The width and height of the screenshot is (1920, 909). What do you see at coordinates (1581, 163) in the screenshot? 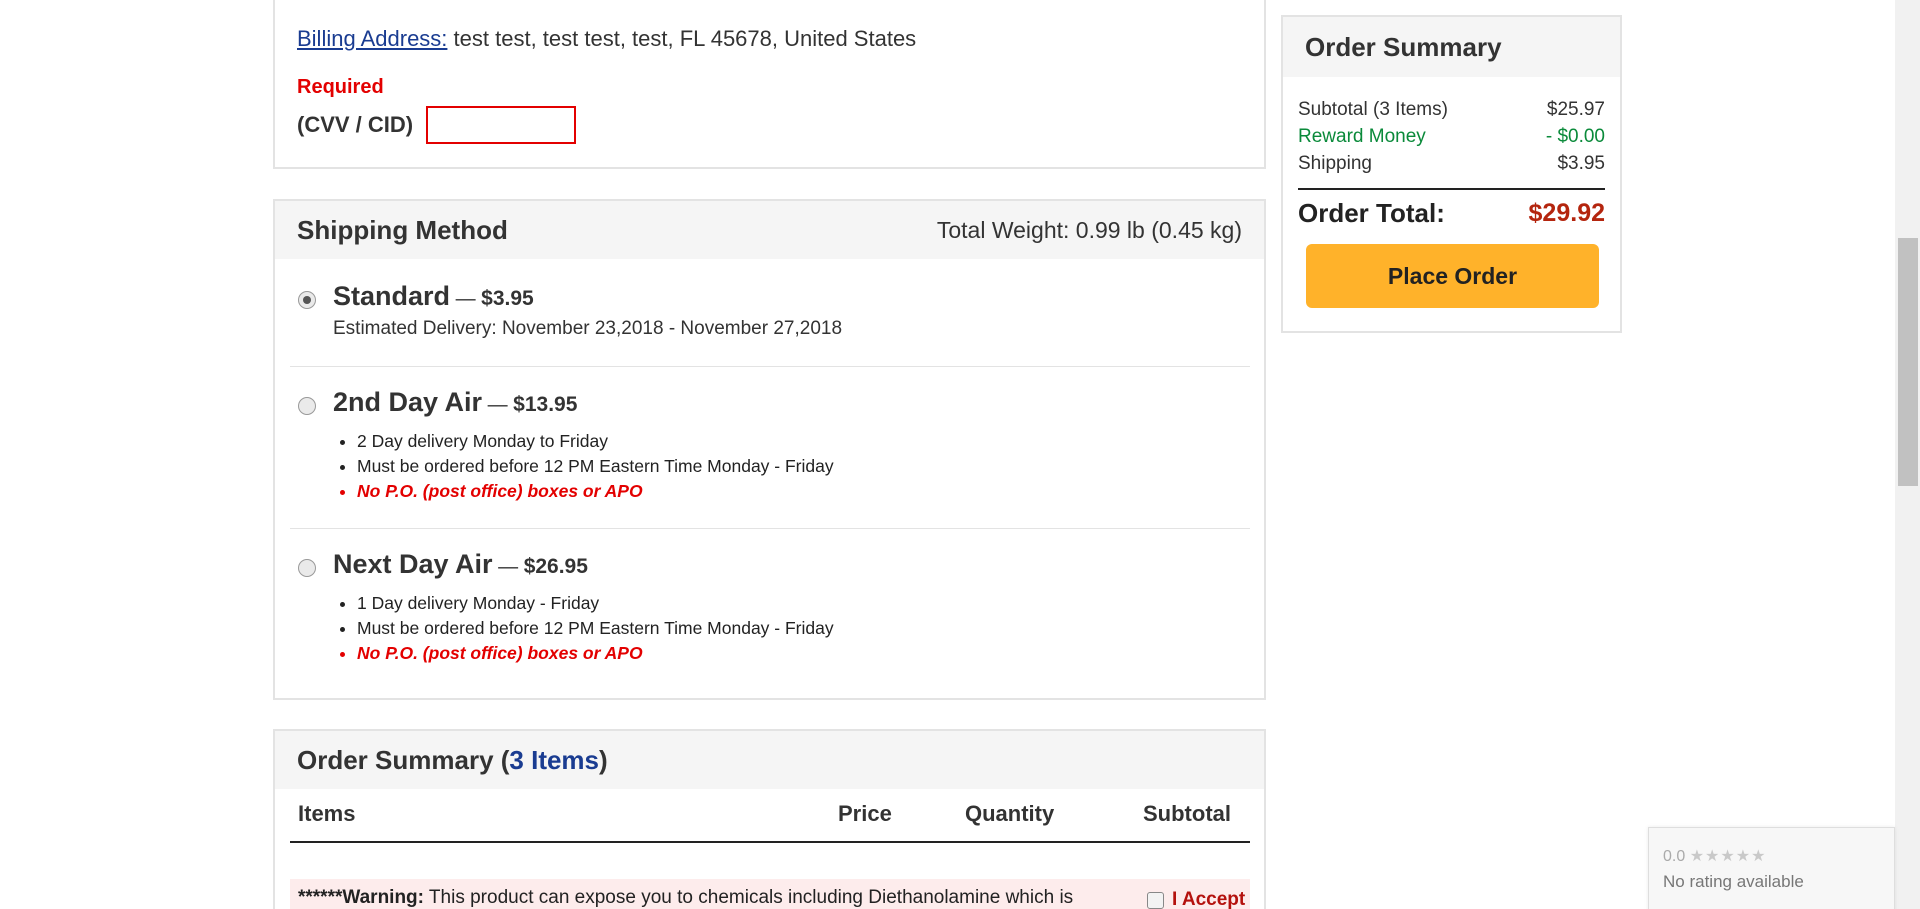
I see `summary-value: $3.95` at bounding box center [1581, 163].